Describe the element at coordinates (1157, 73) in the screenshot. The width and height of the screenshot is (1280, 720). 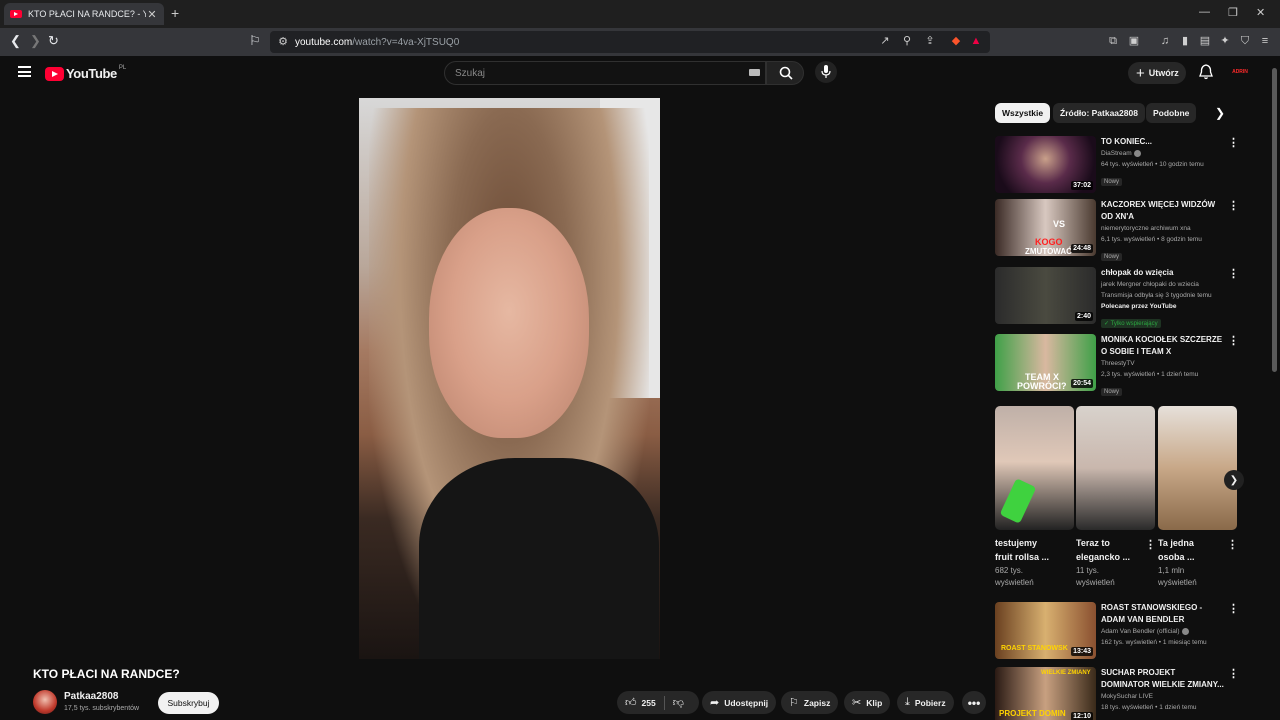
I see `create-button: + Utwórz` at that location.